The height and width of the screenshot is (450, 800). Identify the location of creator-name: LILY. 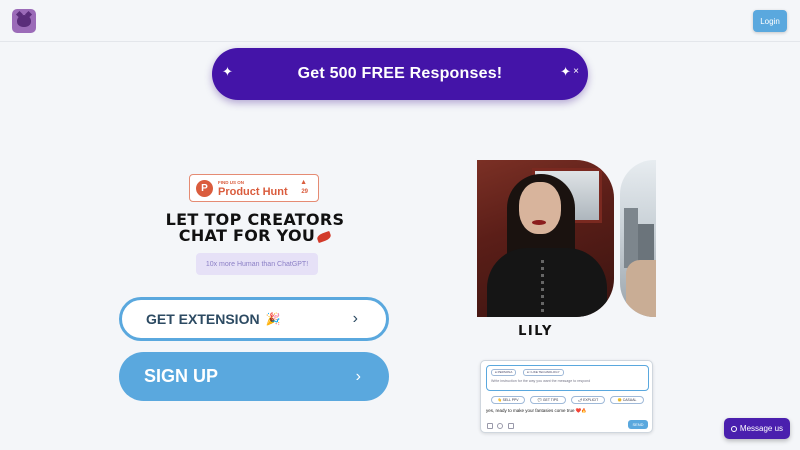
(535, 331).